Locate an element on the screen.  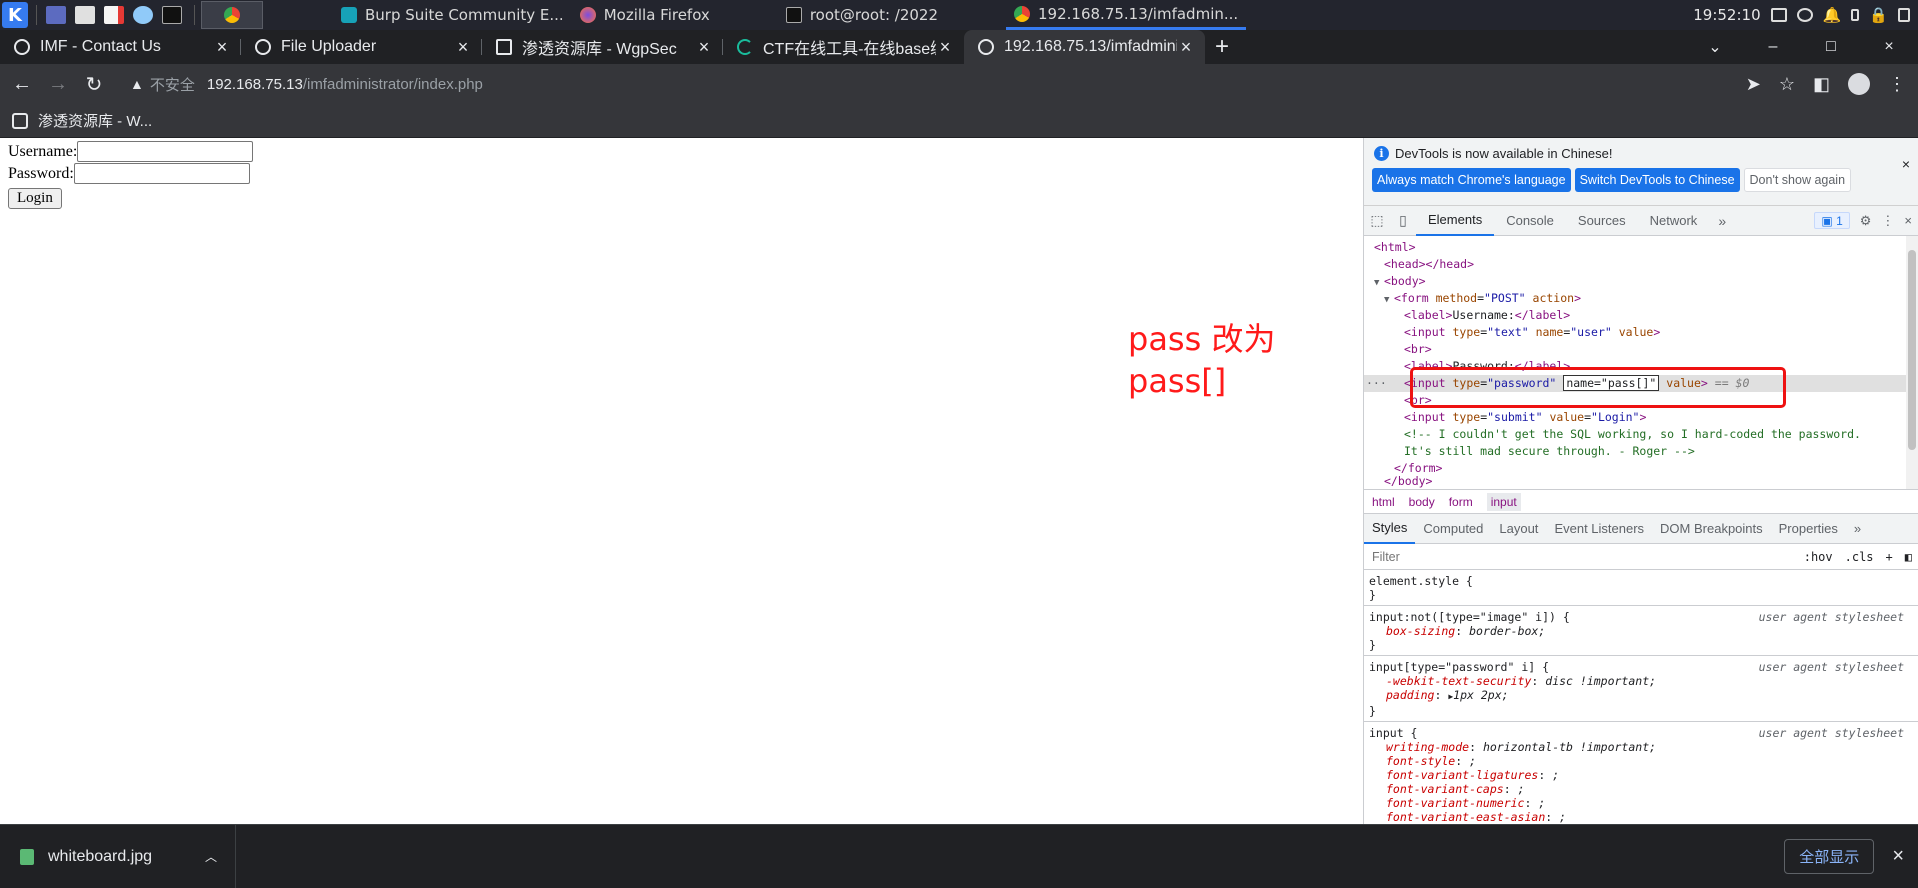
show-all-button: 全部显示 is located at coordinates (1829, 856).